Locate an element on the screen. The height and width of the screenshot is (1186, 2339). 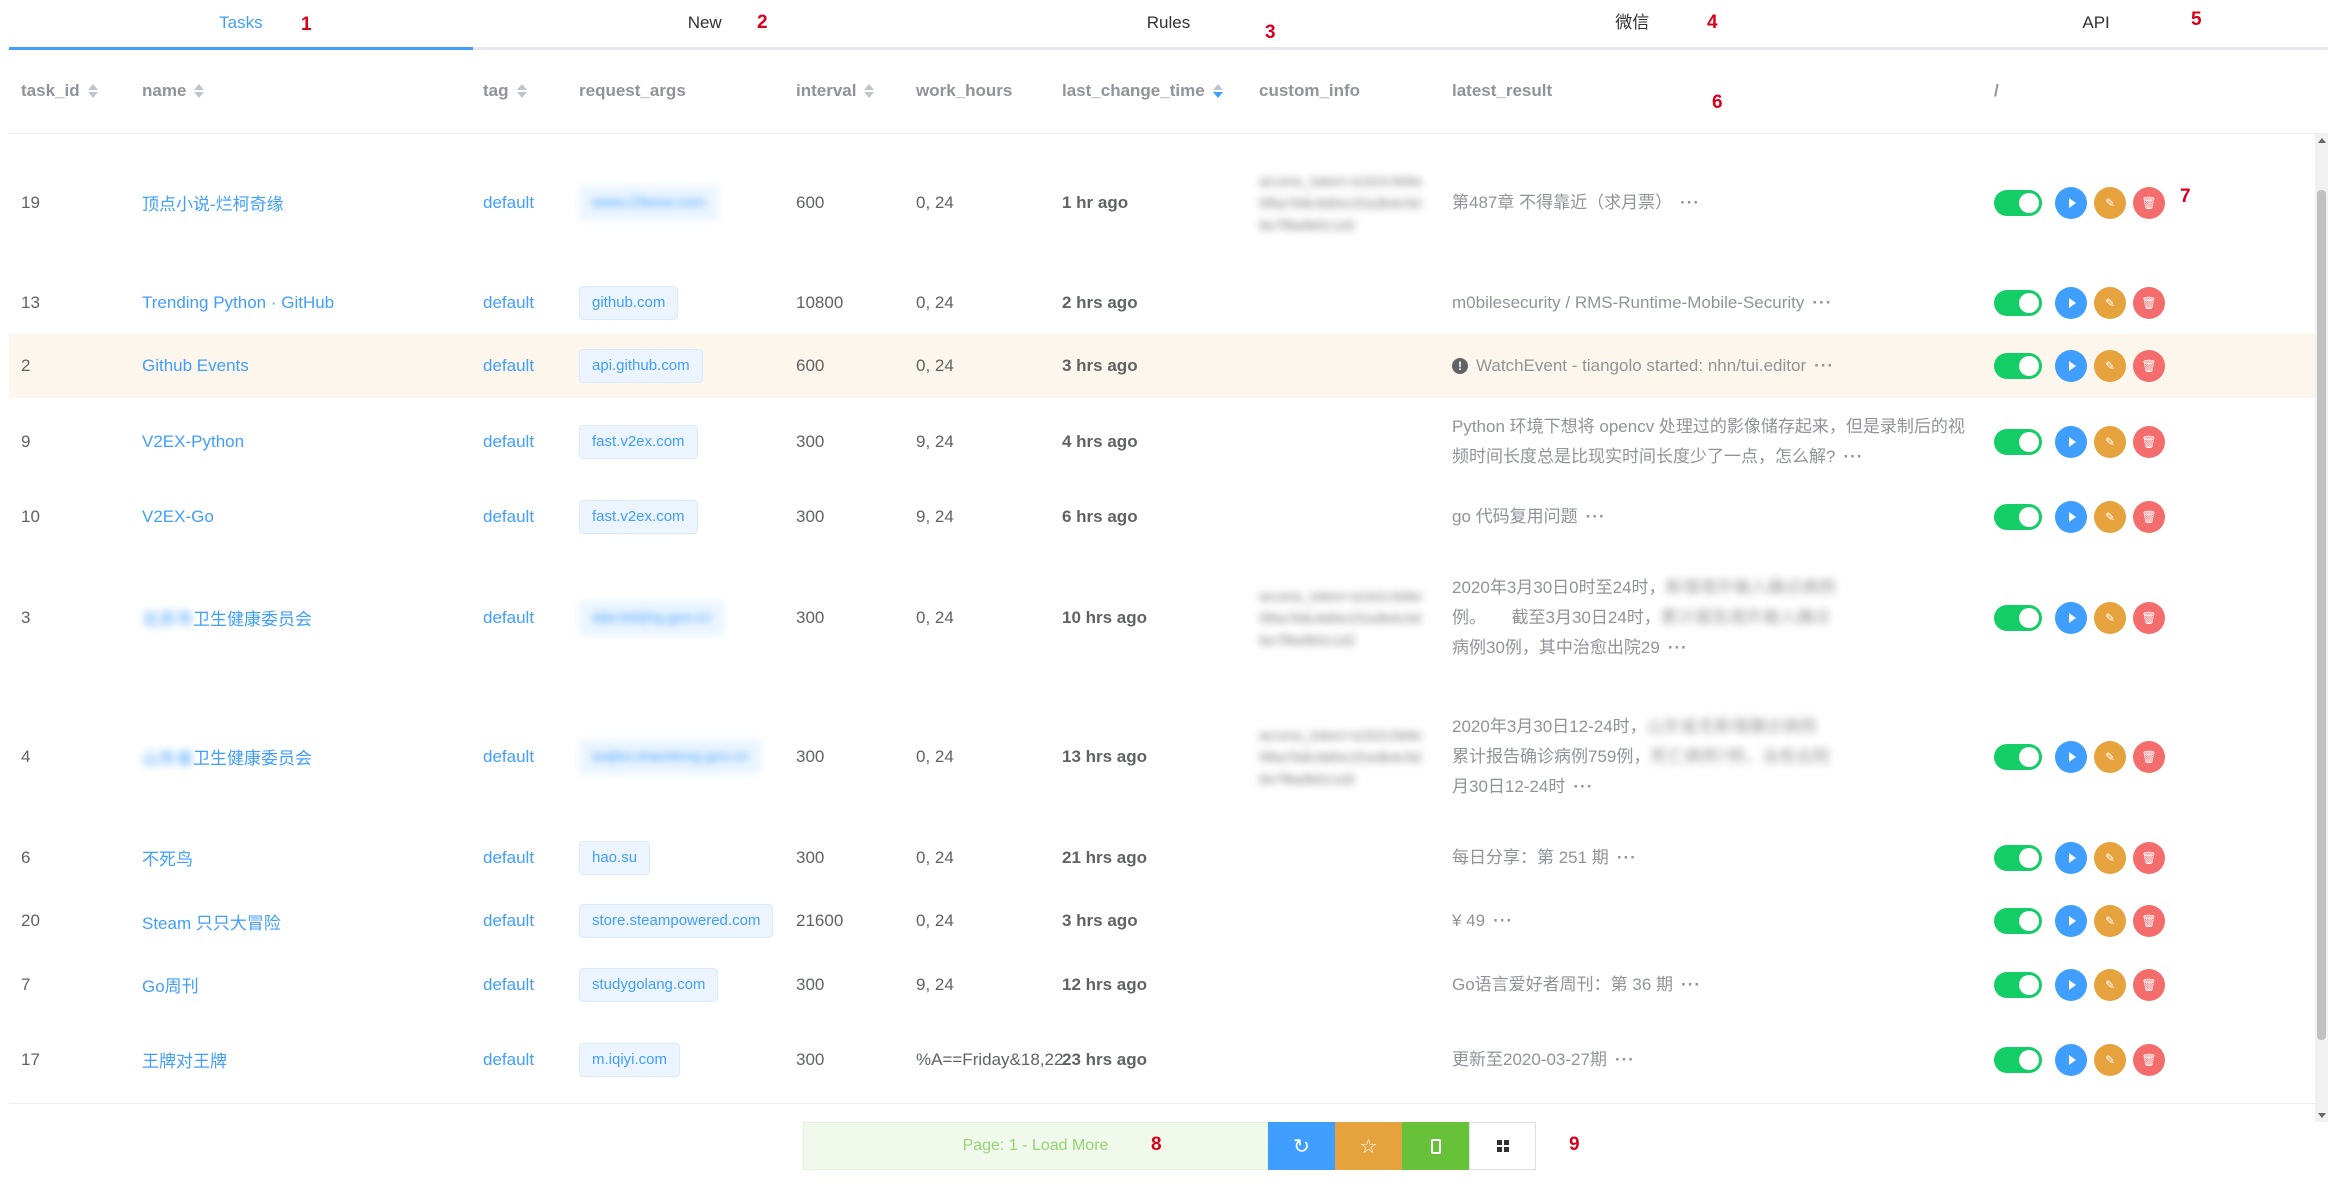
request-args-tag: api.github.com is located at coordinates (641, 366).